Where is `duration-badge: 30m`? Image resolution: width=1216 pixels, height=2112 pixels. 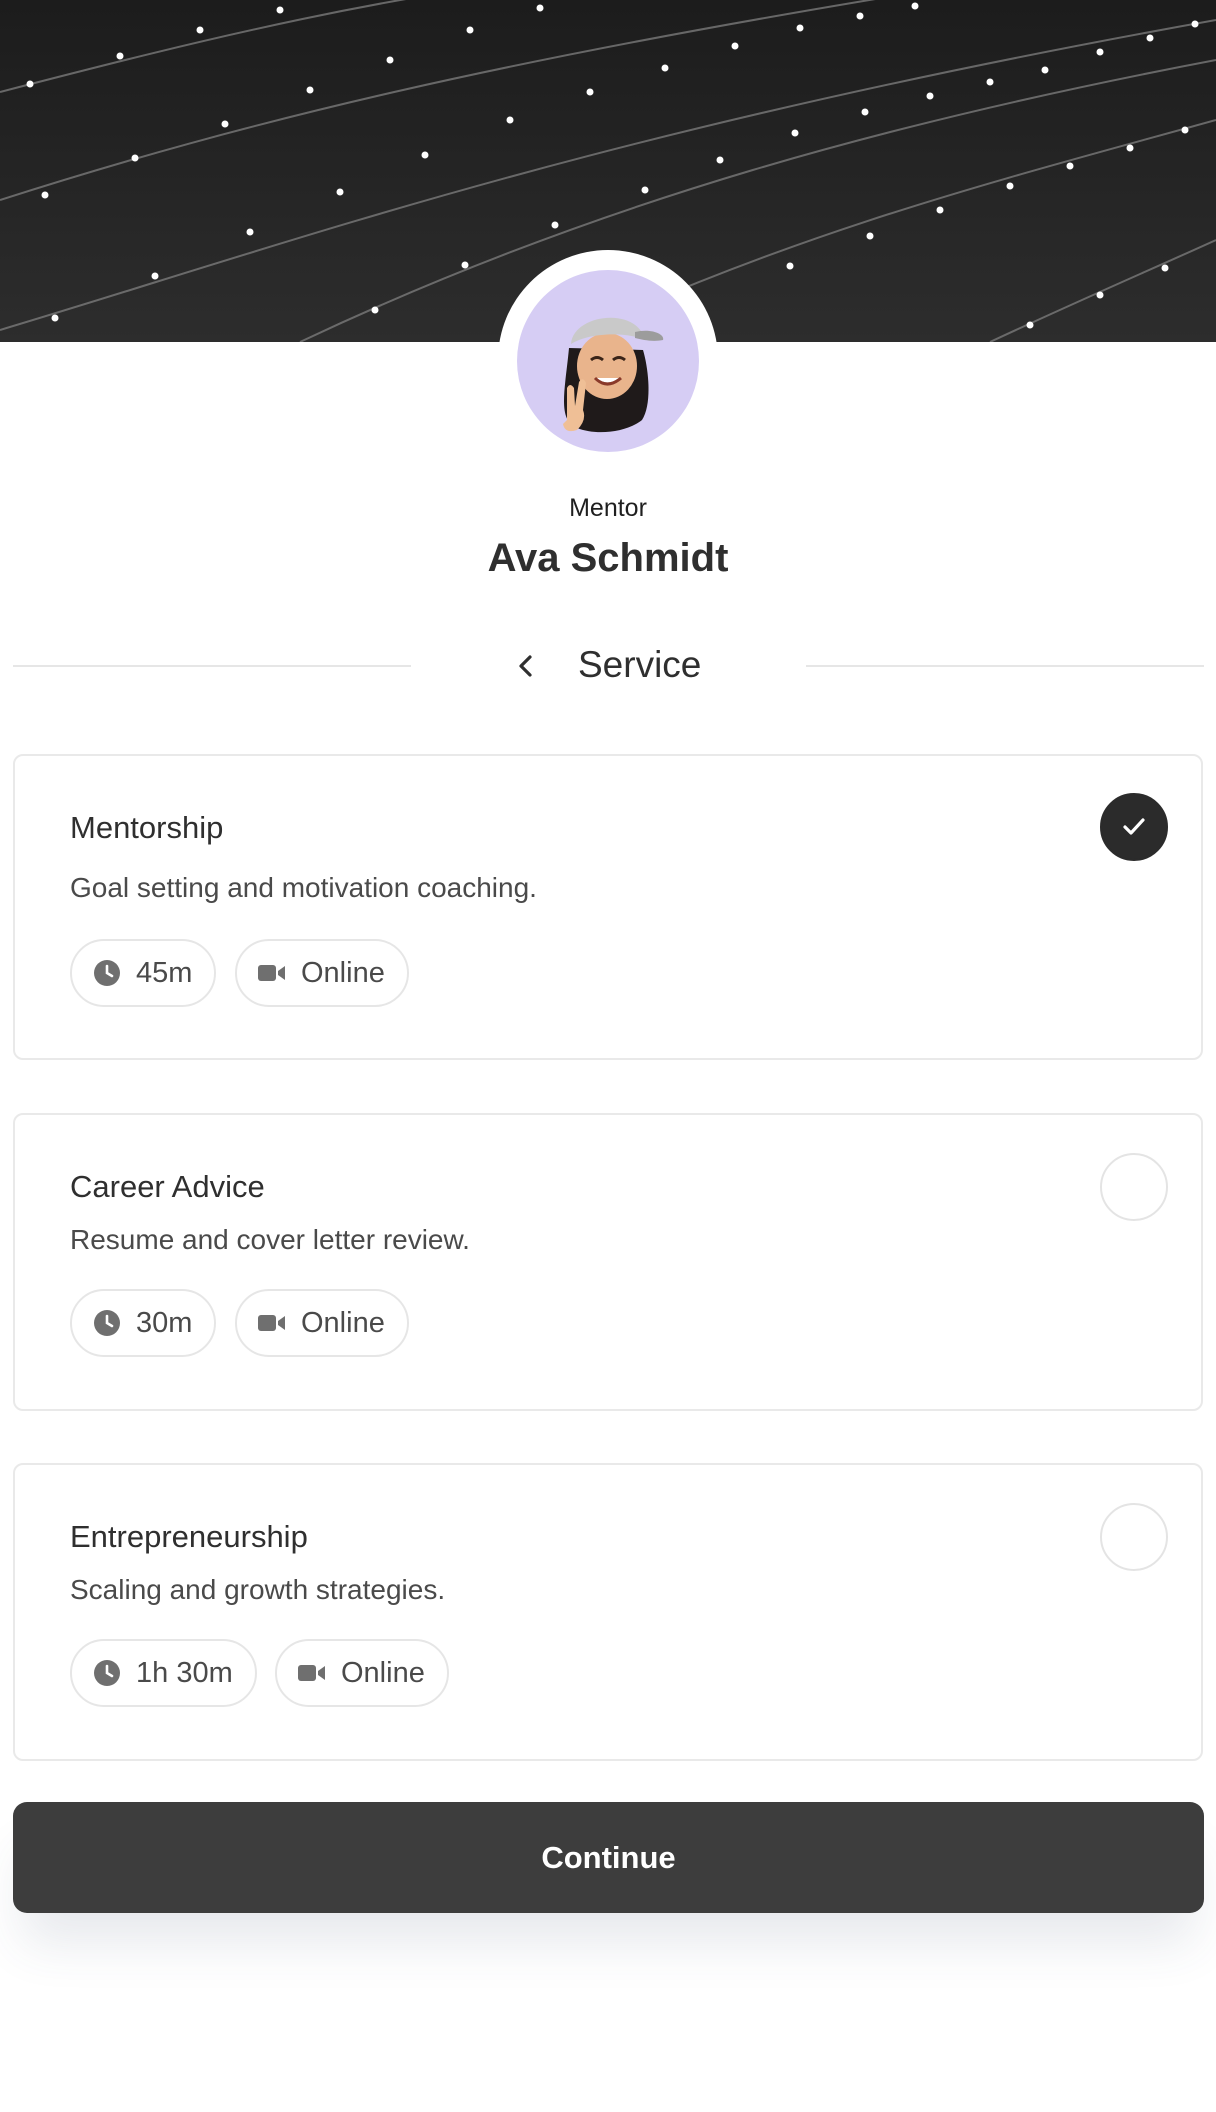
duration-badge: 30m is located at coordinates (143, 1323).